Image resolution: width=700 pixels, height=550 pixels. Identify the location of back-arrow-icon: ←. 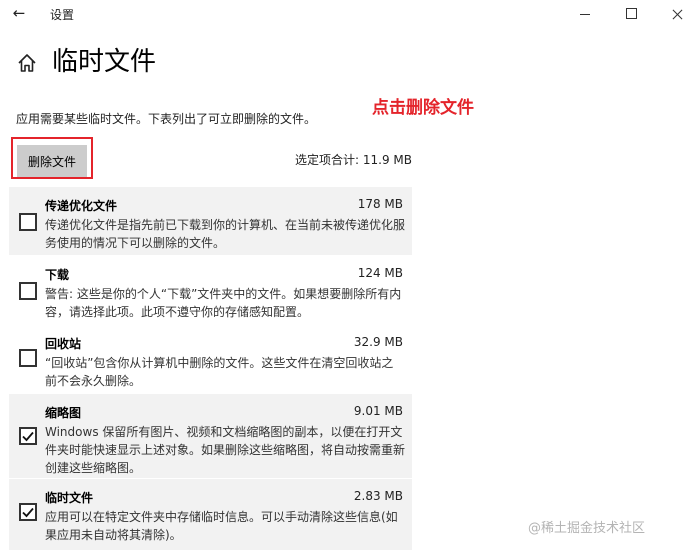
(19, 13).